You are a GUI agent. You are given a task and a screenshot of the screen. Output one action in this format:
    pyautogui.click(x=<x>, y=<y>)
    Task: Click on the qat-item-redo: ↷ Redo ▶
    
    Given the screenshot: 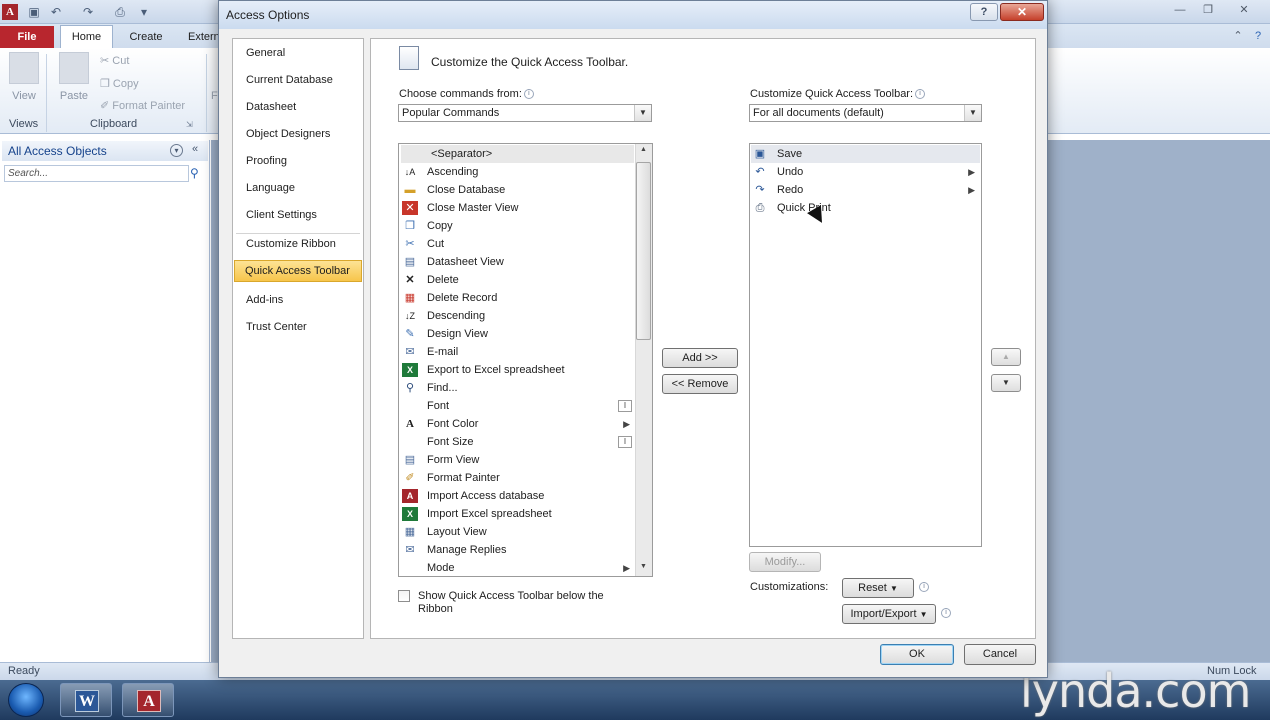 What is the action you would take?
    pyautogui.click(x=865, y=190)
    